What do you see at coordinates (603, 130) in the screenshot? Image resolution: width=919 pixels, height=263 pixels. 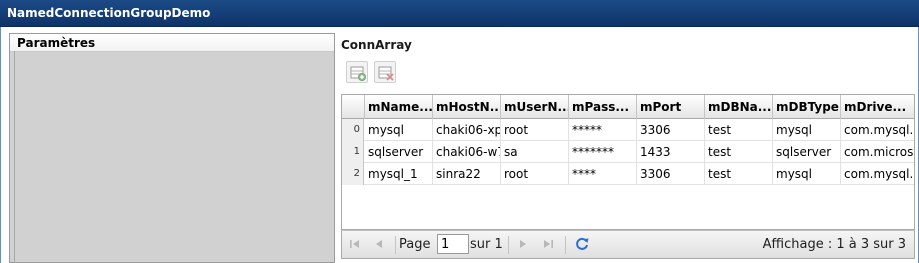 I see `table-cell: *****` at bounding box center [603, 130].